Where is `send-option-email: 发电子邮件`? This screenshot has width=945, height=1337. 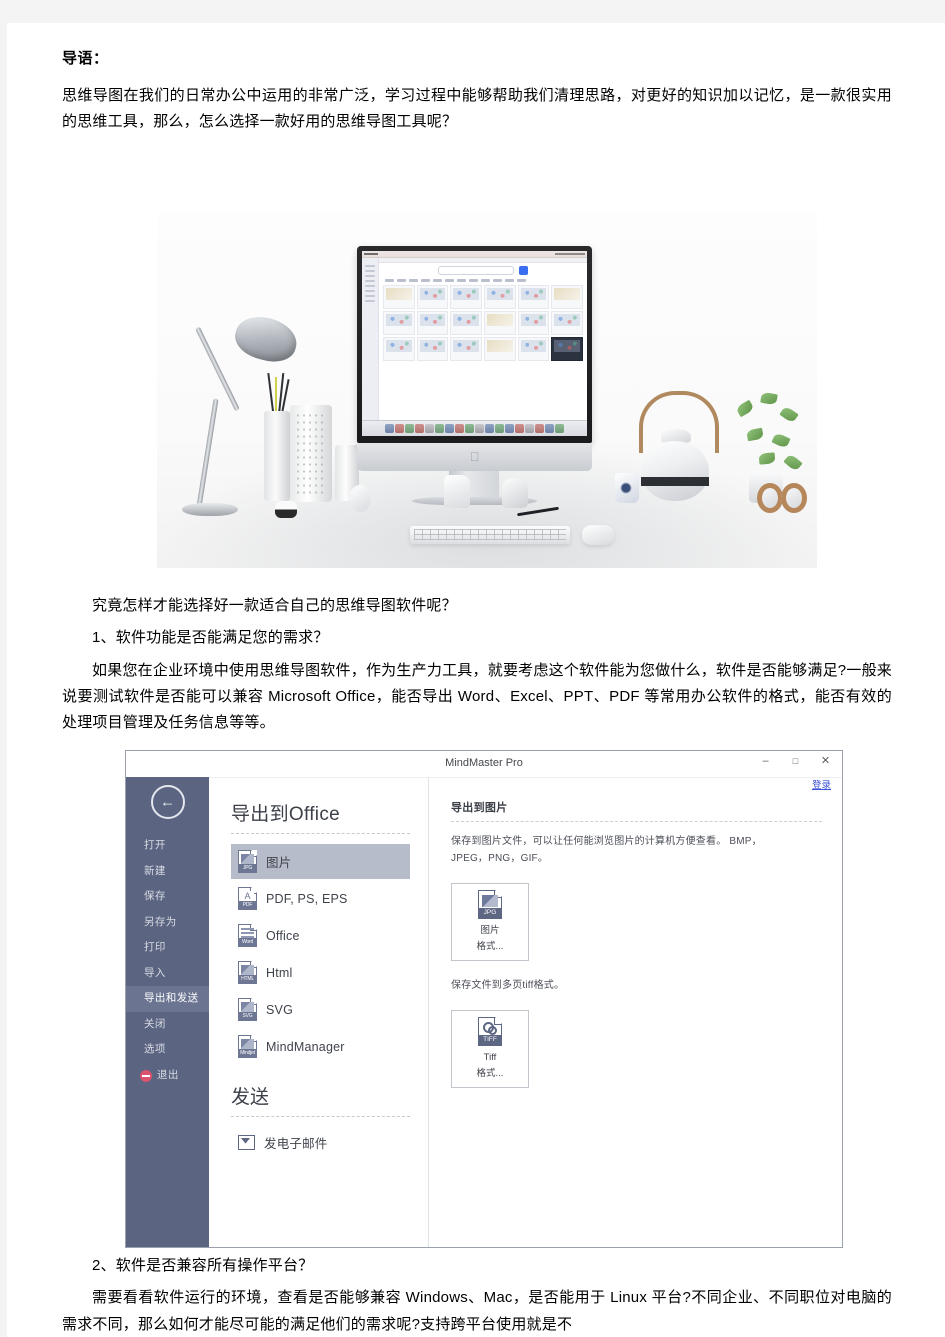 send-option-email: 发电子邮件 is located at coordinates (320, 1142).